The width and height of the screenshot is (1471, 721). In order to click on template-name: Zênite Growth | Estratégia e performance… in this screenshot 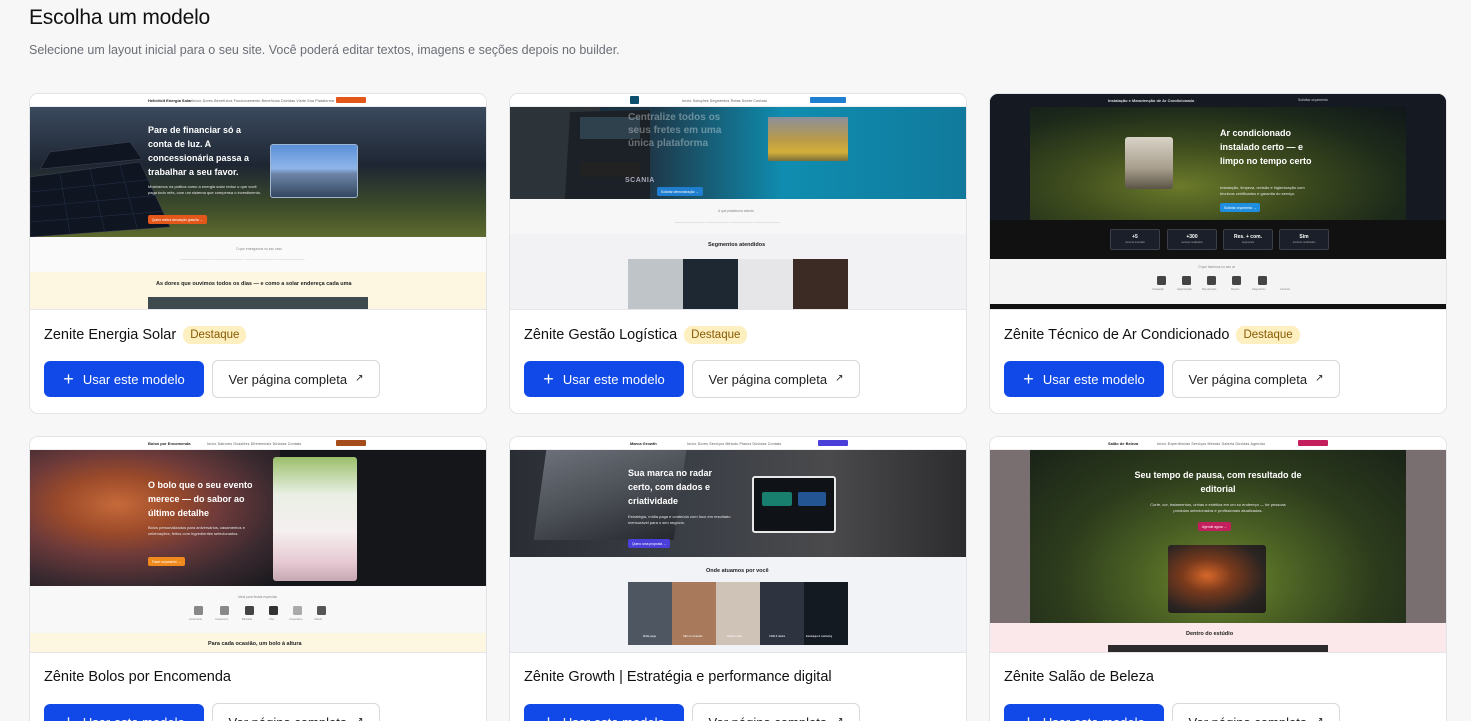, I will do `click(678, 677)`.